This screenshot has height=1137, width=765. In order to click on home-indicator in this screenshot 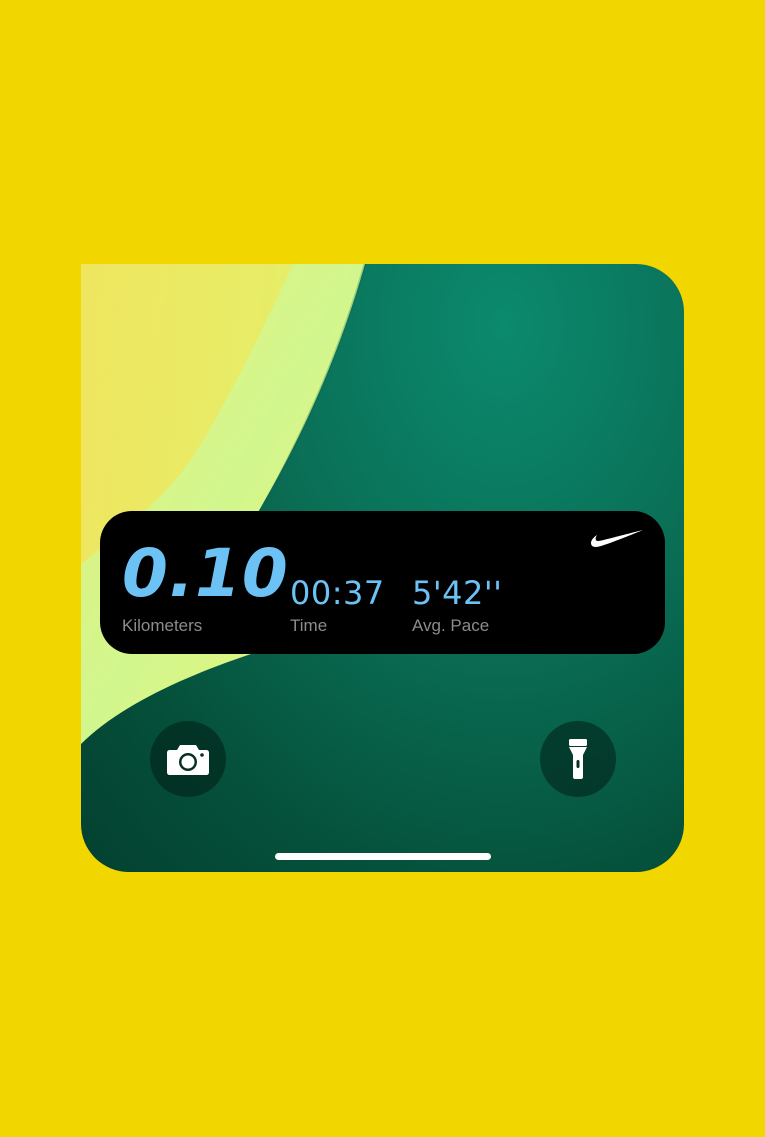, I will do `click(383, 856)`.